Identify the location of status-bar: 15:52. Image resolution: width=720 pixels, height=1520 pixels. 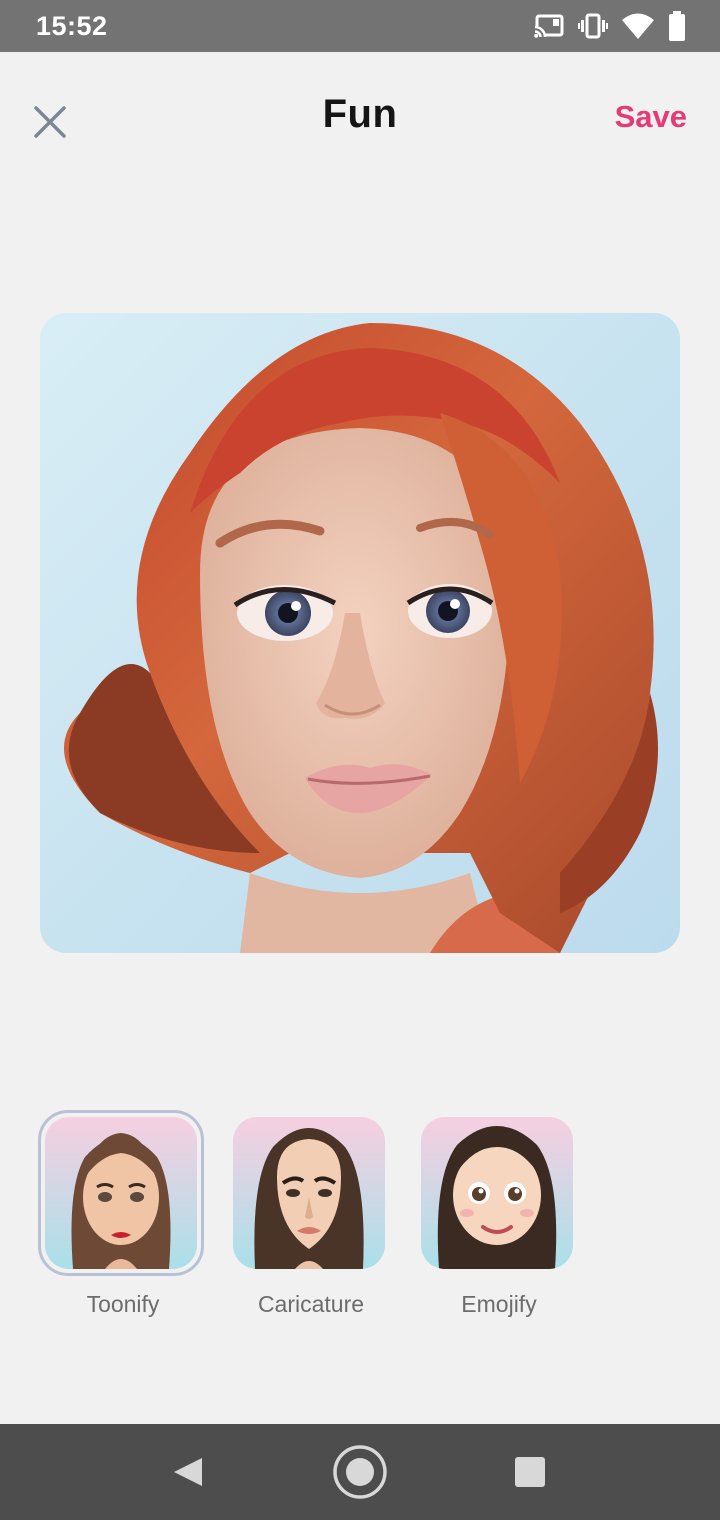
(360, 26).